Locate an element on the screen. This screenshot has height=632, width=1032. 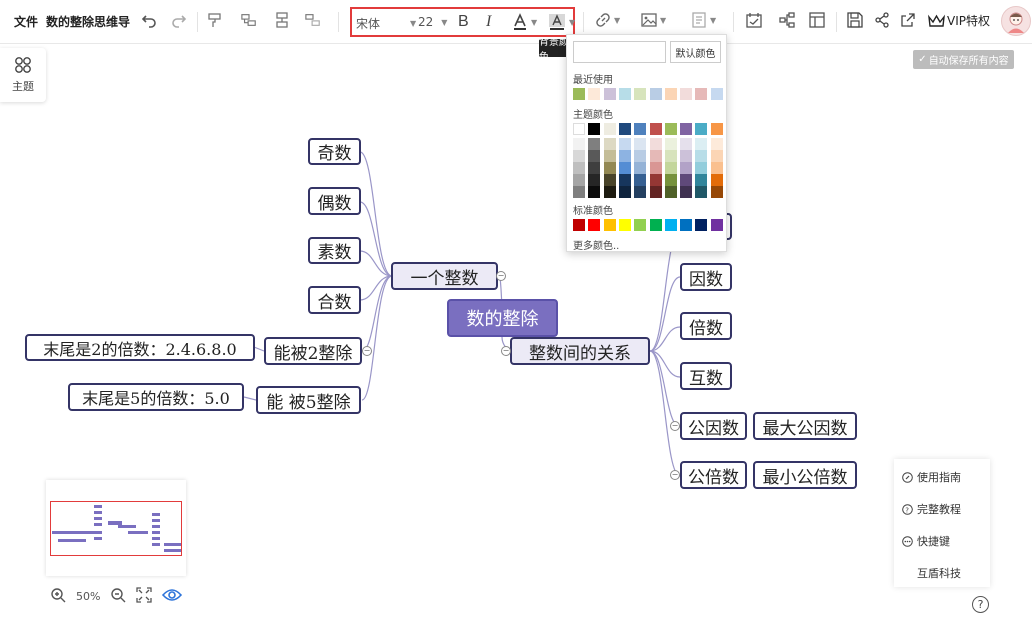
font-color-icon: ▼ is located at coordinates (524, 22).